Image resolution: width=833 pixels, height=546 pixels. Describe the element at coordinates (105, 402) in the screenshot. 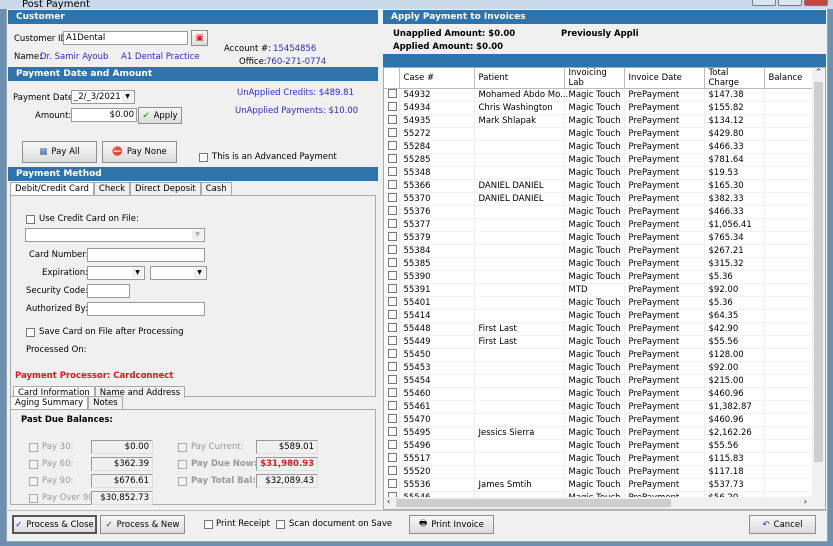

I see `tab-notes: Notes` at that location.